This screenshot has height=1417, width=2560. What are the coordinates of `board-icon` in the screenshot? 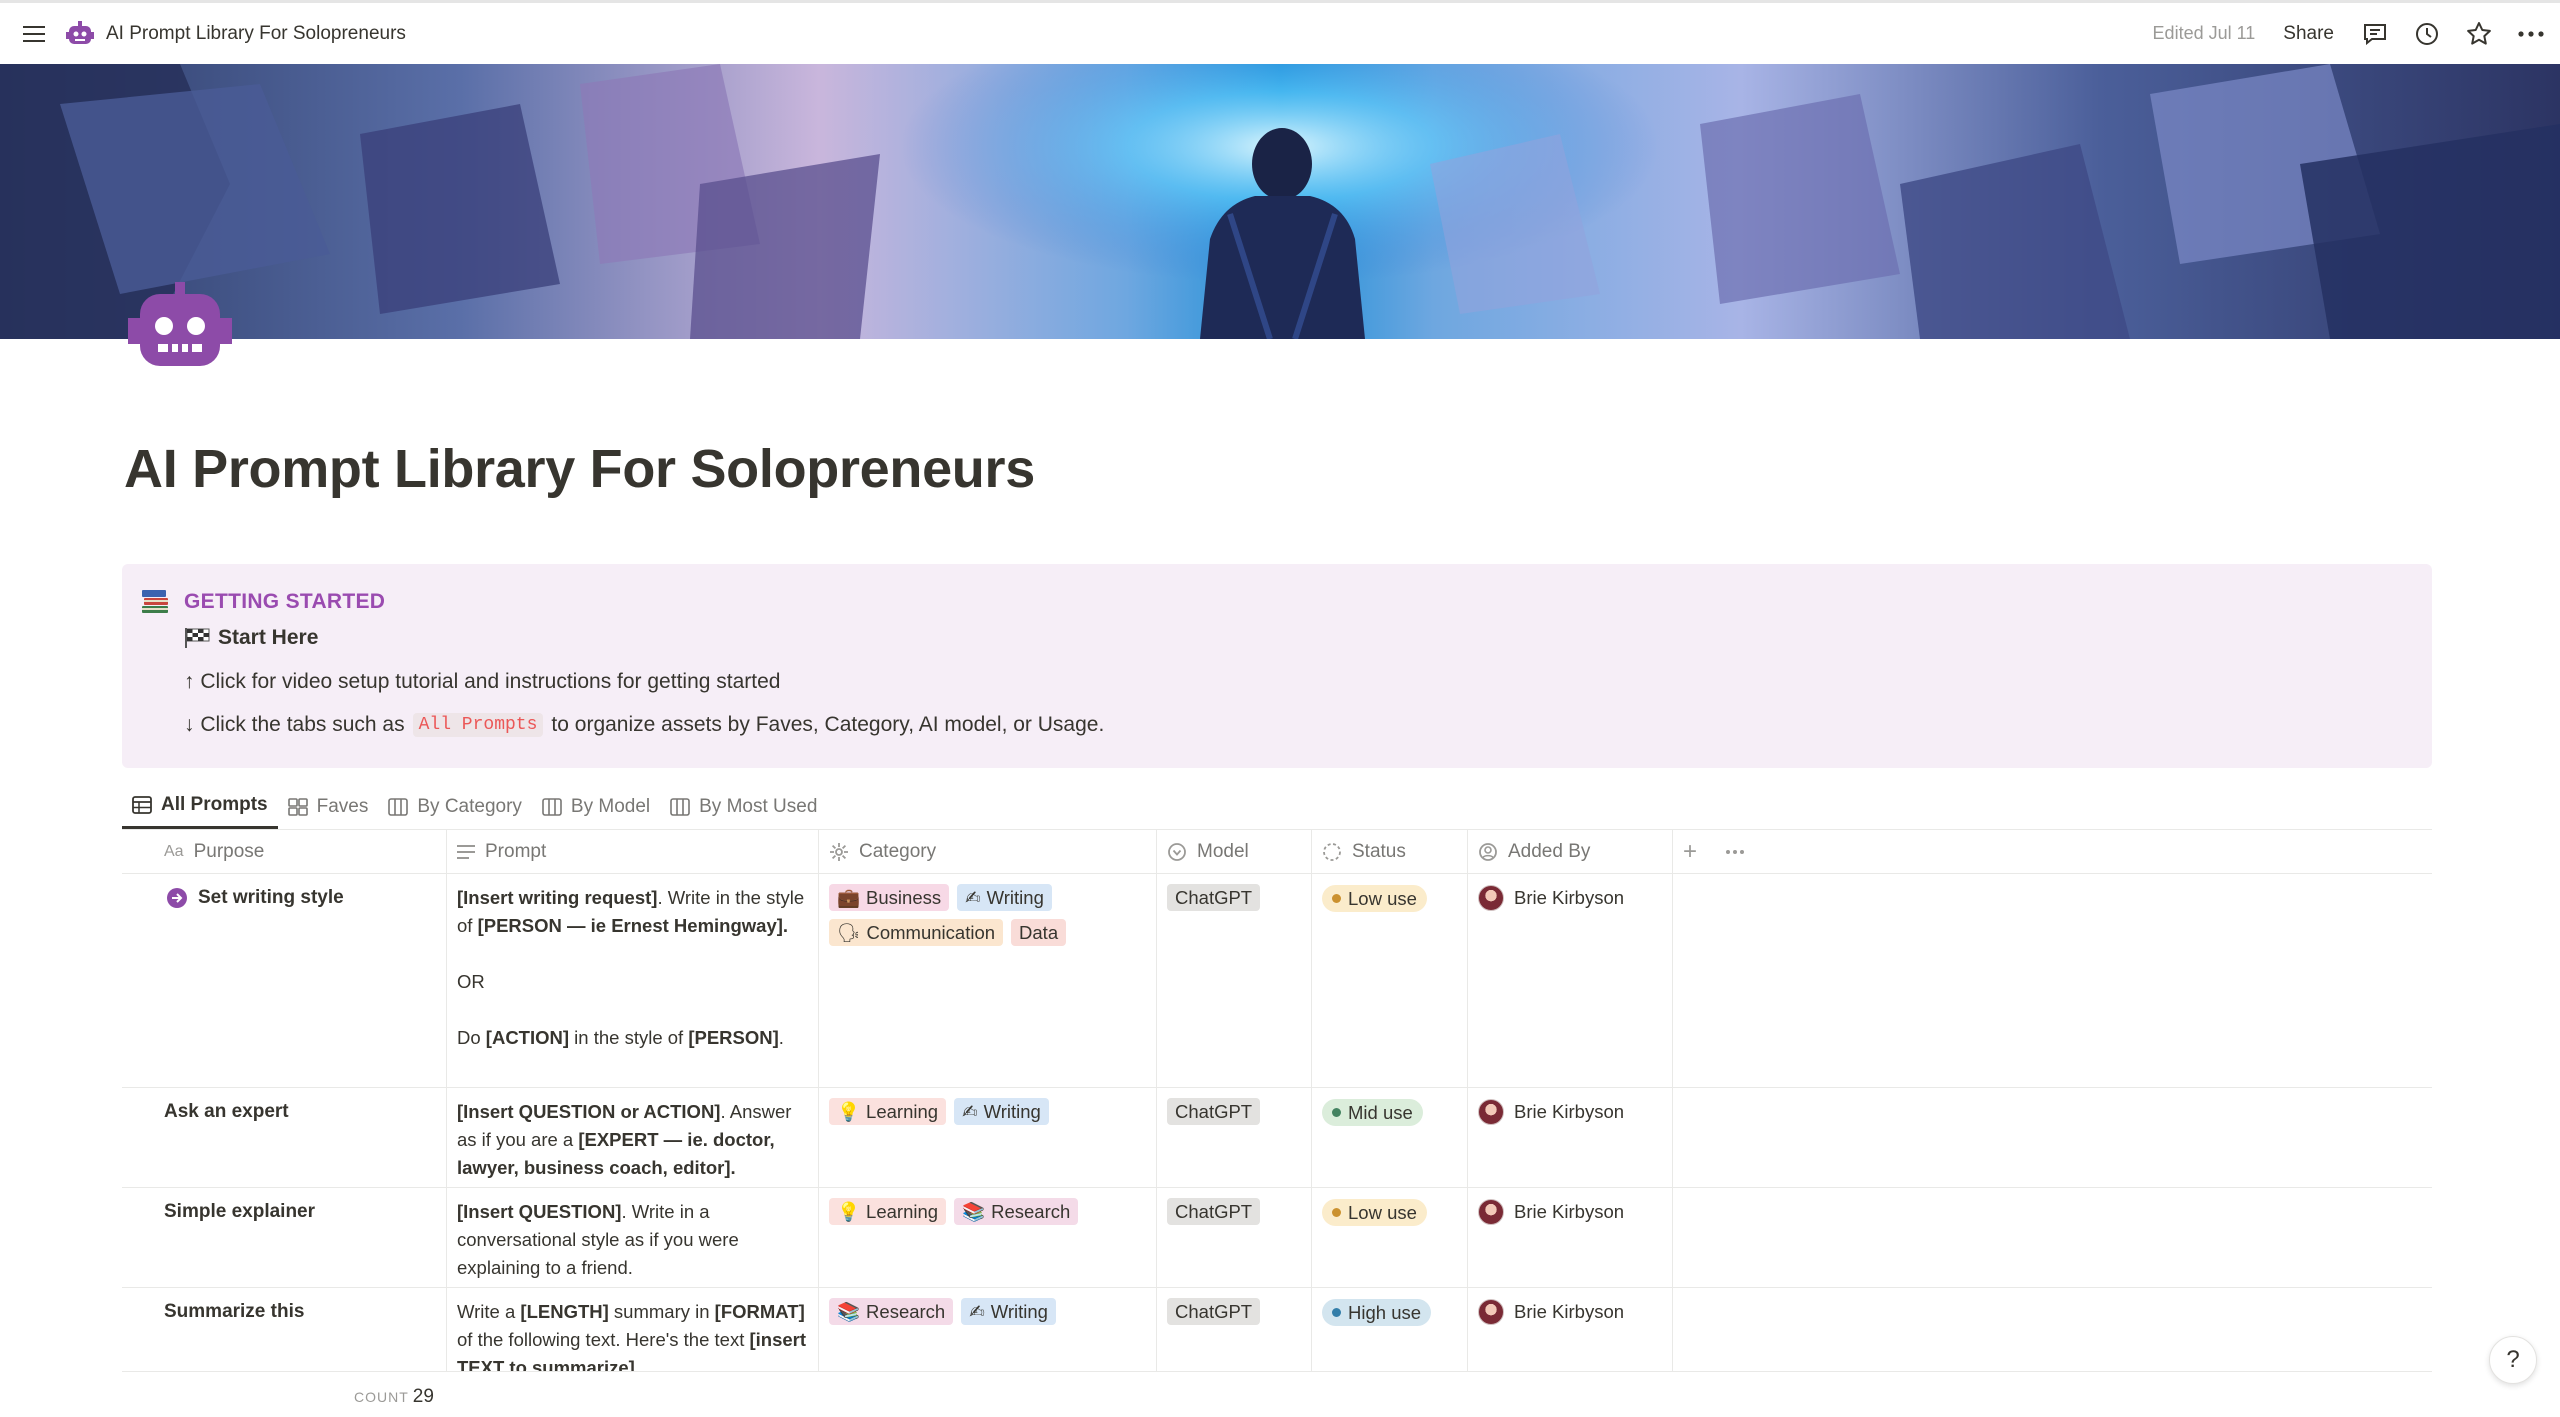 It's located at (552, 806).